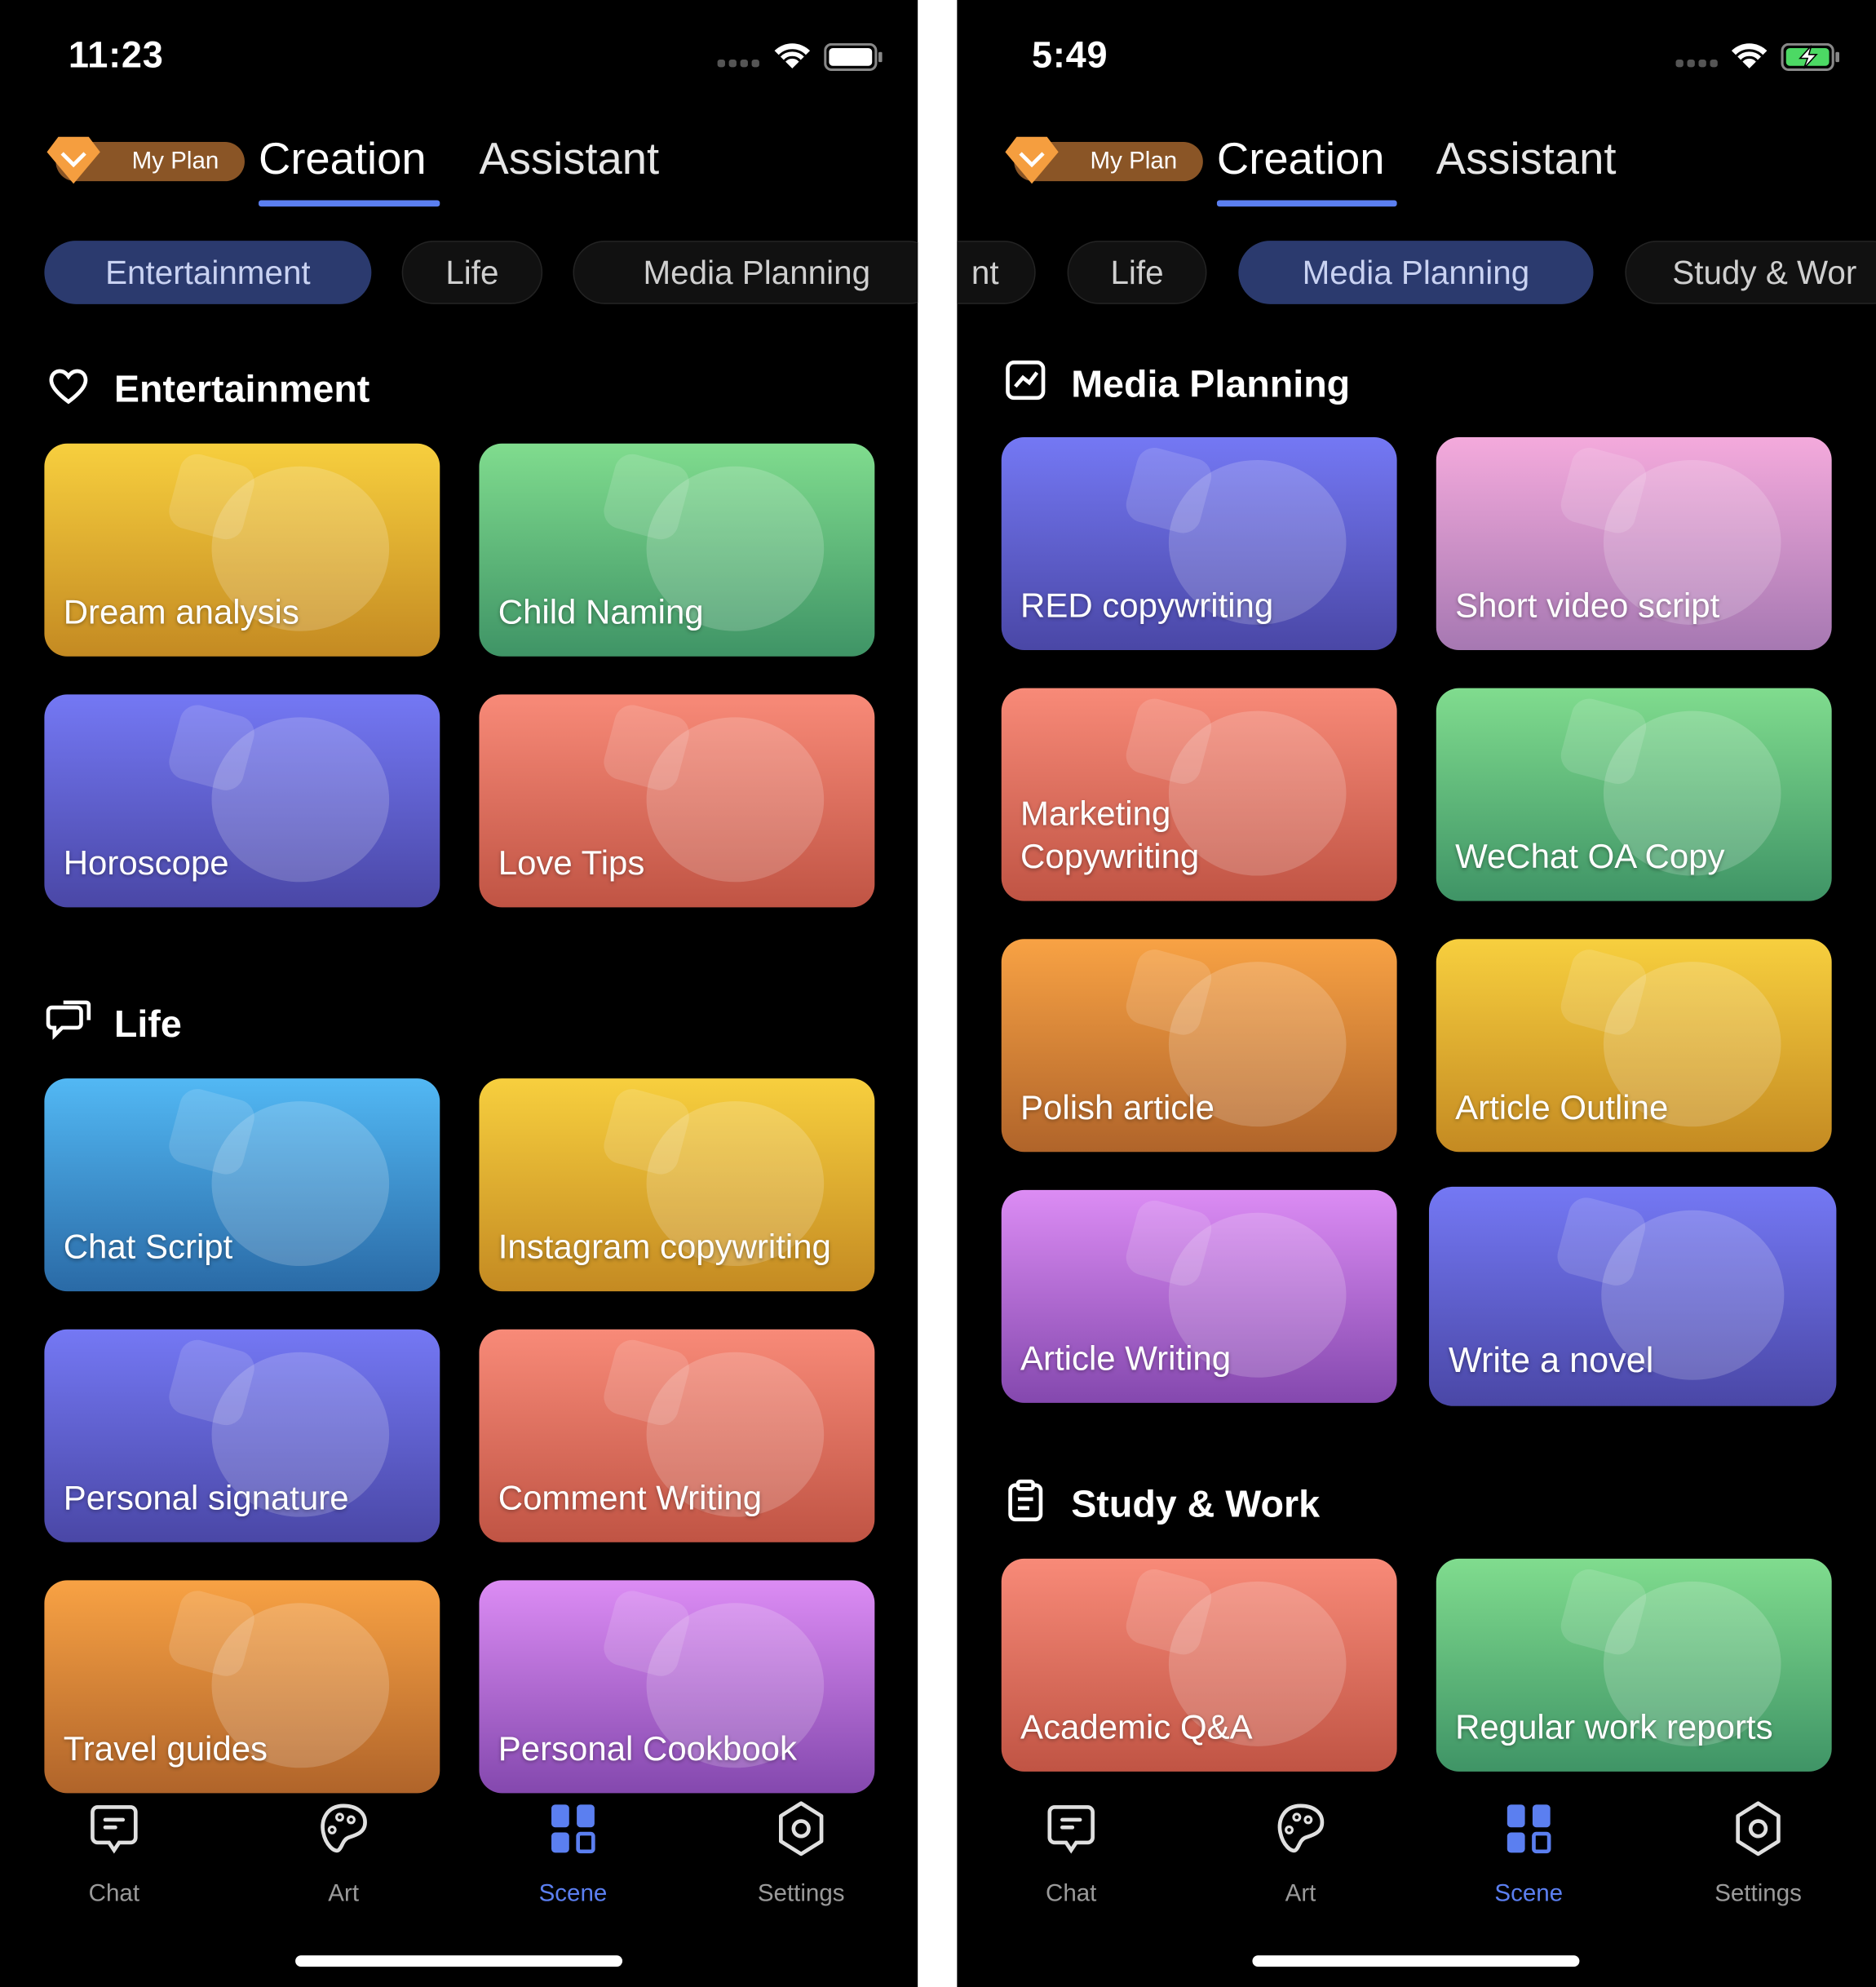 Image resolution: width=1876 pixels, height=1987 pixels. What do you see at coordinates (677, 1435) in the screenshot?
I see `scene-card: Comment Writing` at bounding box center [677, 1435].